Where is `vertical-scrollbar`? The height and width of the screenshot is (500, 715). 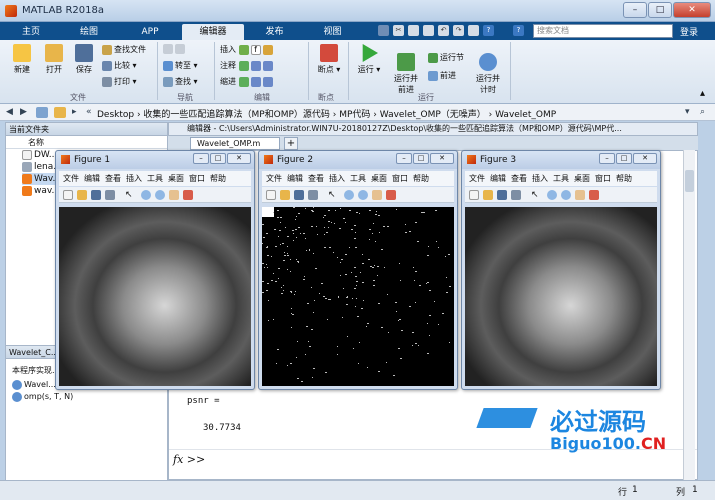 vertical-scrollbar is located at coordinates (689, 315).